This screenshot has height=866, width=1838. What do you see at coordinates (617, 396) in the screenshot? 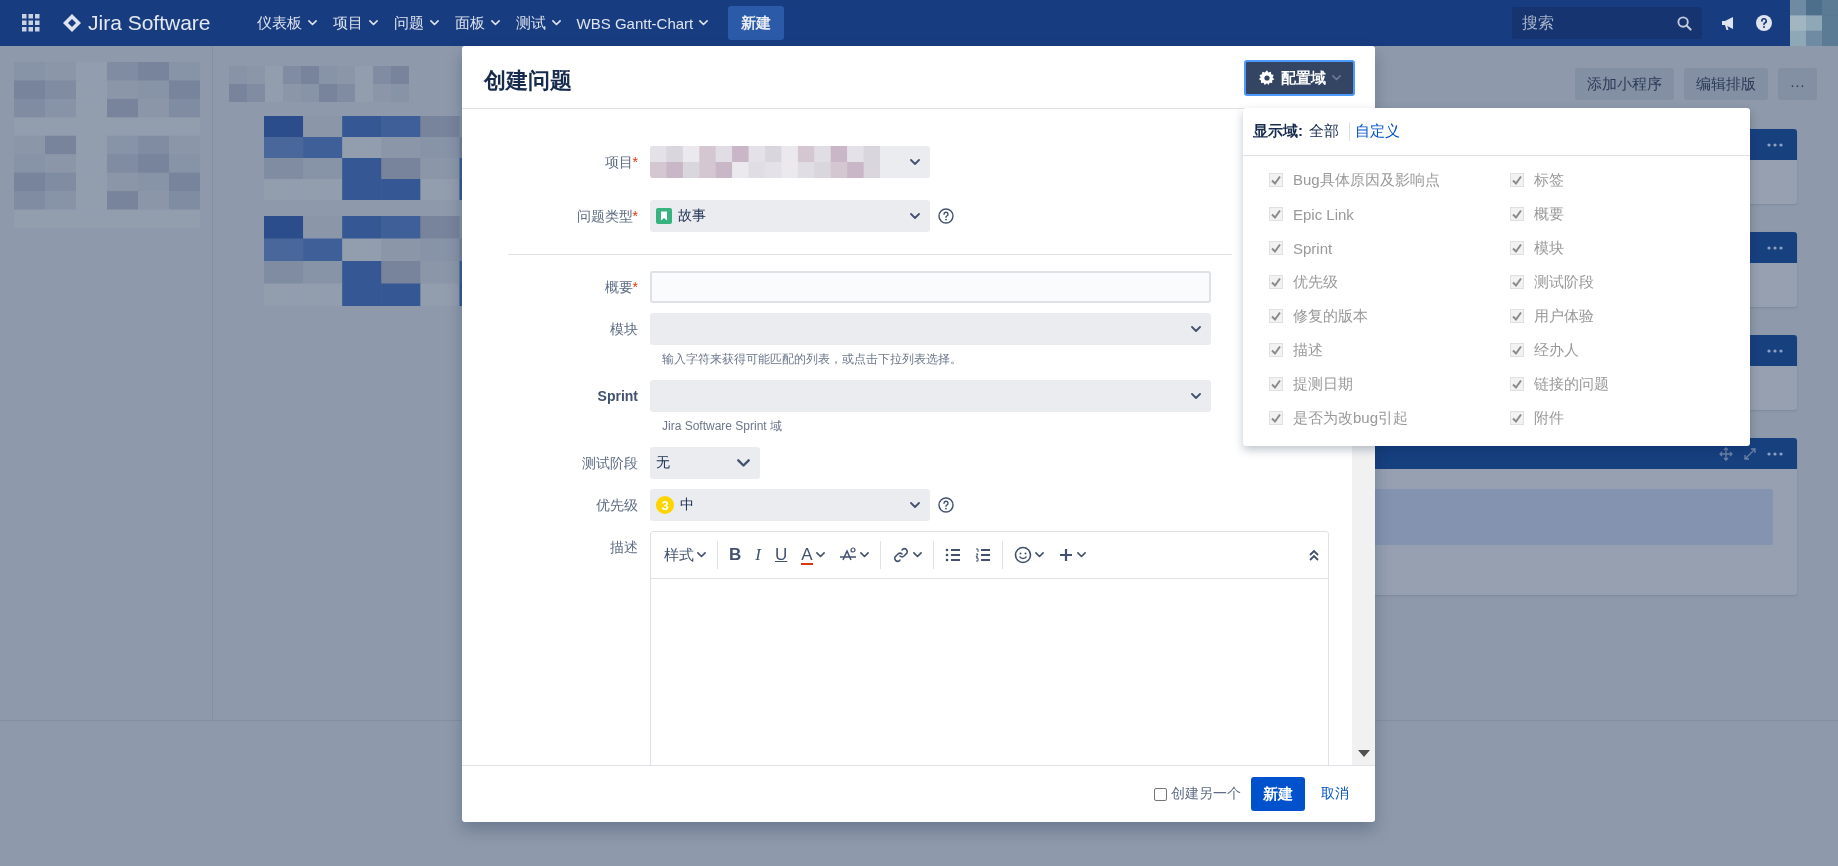
I see `field-label: Sprint` at bounding box center [617, 396].